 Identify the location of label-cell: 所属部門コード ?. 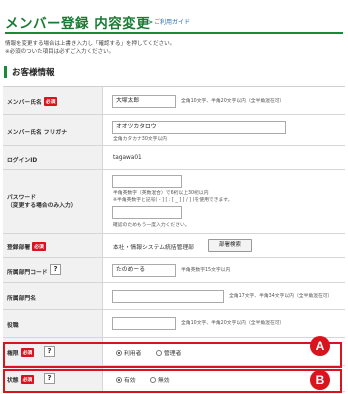
(53, 270).